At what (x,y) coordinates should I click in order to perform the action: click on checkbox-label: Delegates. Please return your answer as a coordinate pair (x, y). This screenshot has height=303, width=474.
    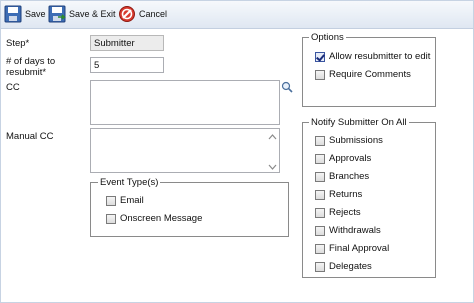
    Looking at the image, I should click on (350, 266).